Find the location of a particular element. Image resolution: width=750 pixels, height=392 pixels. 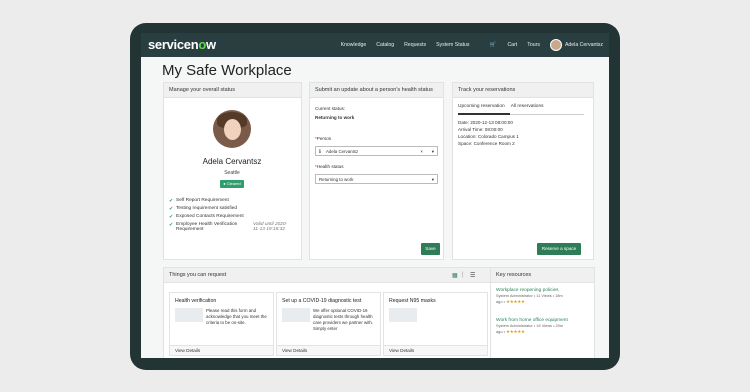

current-status-label: Current status: is located at coordinates (330, 108).